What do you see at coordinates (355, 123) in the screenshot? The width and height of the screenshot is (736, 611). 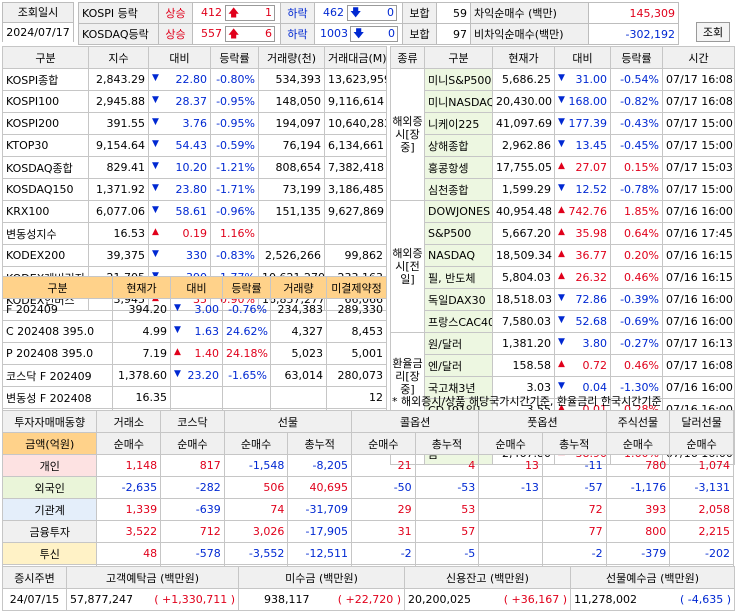 I see `index-amount: 10,640,283` at bounding box center [355, 123].